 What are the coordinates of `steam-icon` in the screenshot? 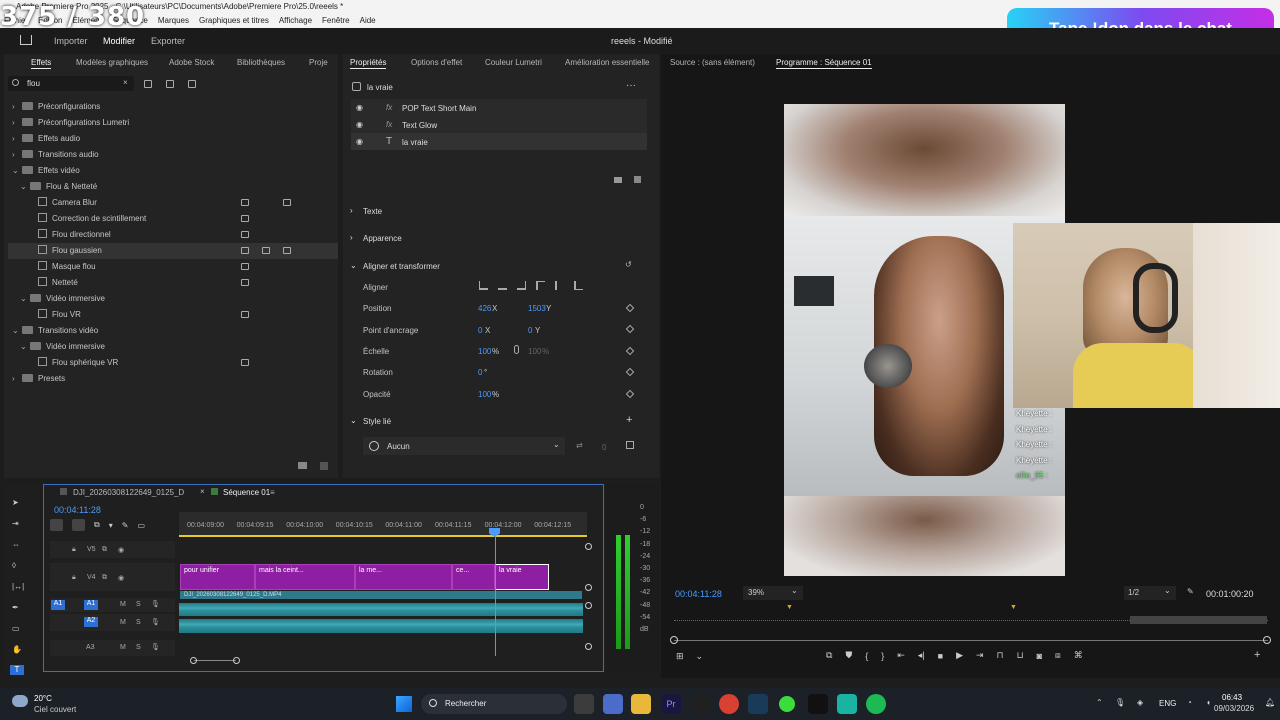 It's located at (758, 704).